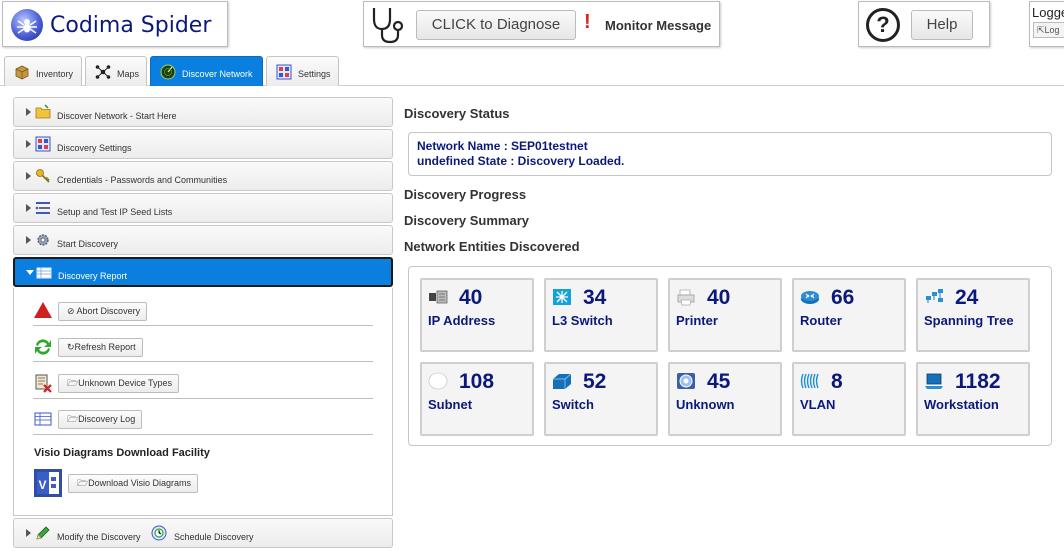 The width and height of the screenshot is (1064, 551). What do you see at coordinates (73, 383) in the screenshot?
I see `folder-open-icon: 🗁` at bounding box center [73, 383].